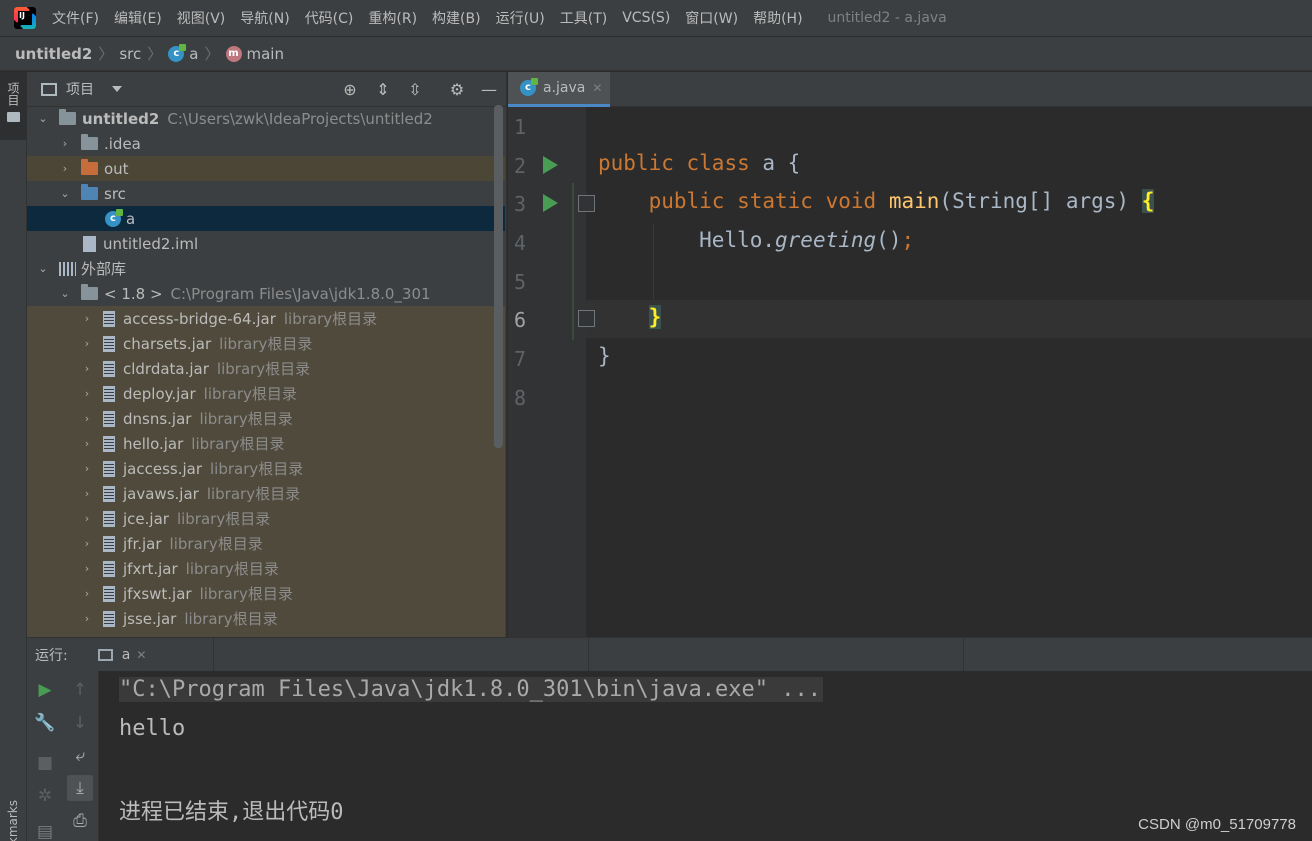 This screenshot has width=1312, height=841. What do you see at coordinates (711, 18) in the screenshot?
I see `menu-window: 窗口(W)` at bounding box center [711, 18].